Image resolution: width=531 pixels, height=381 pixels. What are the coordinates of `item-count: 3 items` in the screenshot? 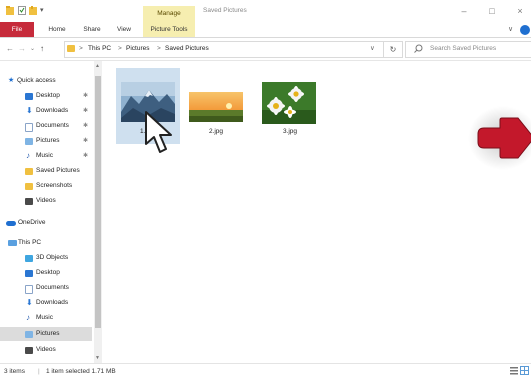 It's located at (14, 371).